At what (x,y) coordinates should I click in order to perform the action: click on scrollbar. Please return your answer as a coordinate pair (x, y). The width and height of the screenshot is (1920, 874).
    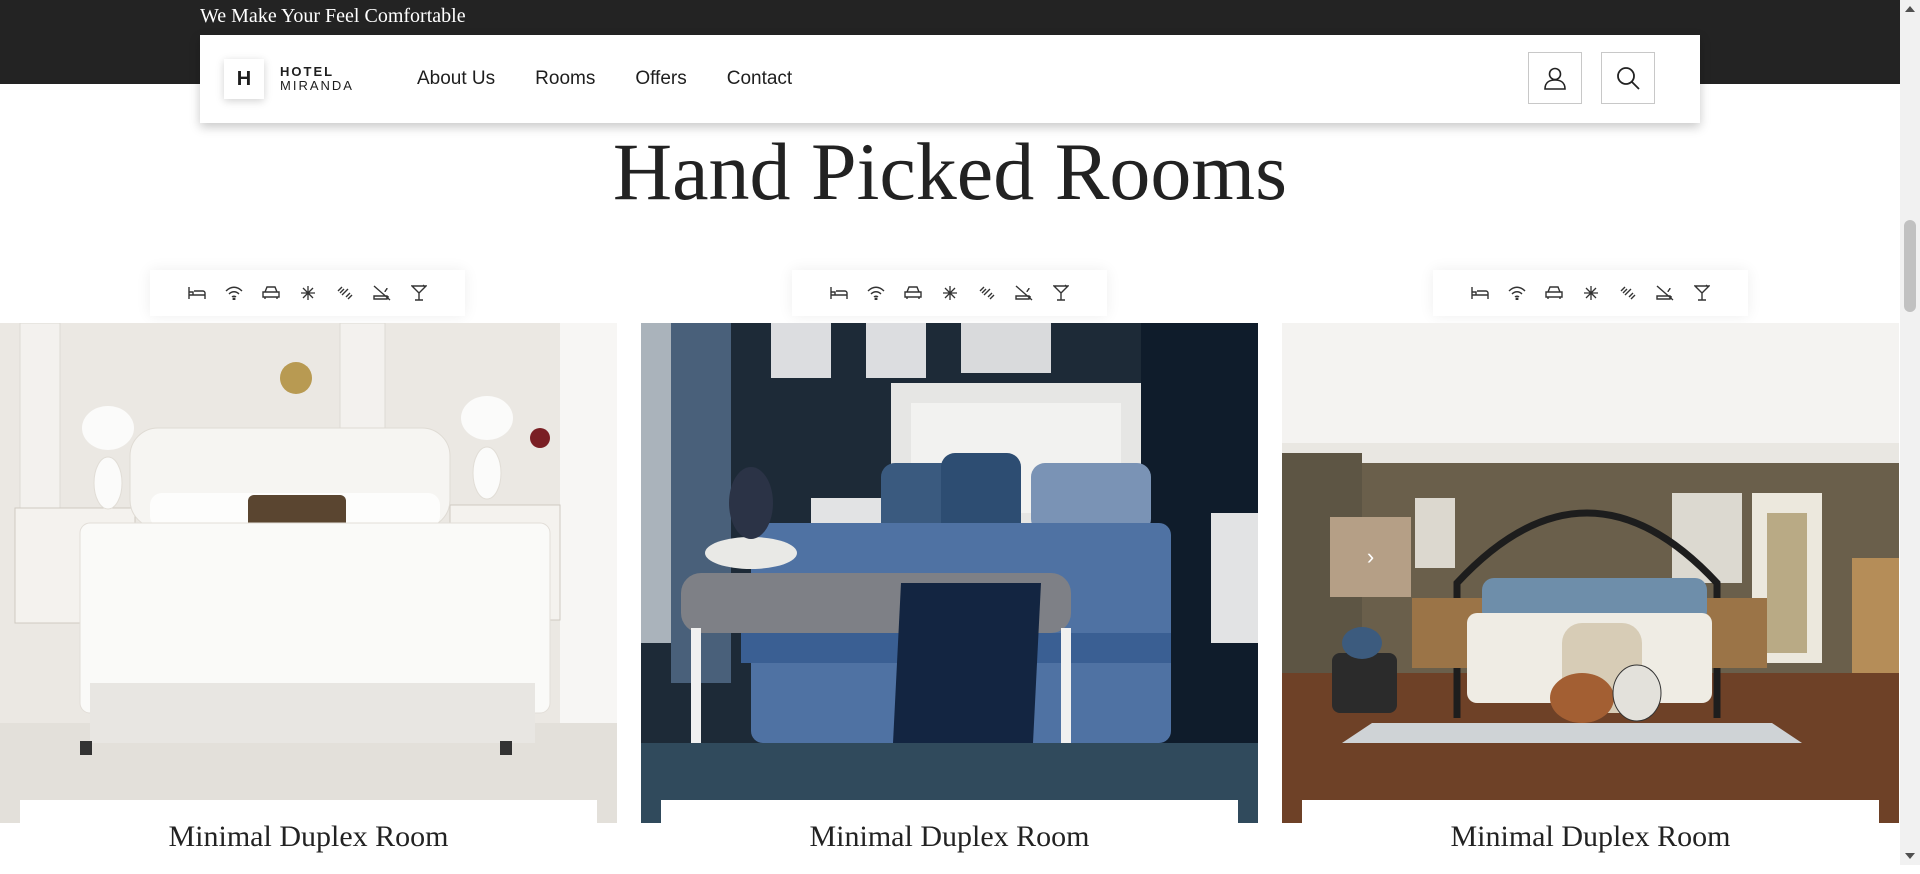
    Looking at the image, I should click on (1910, 432).